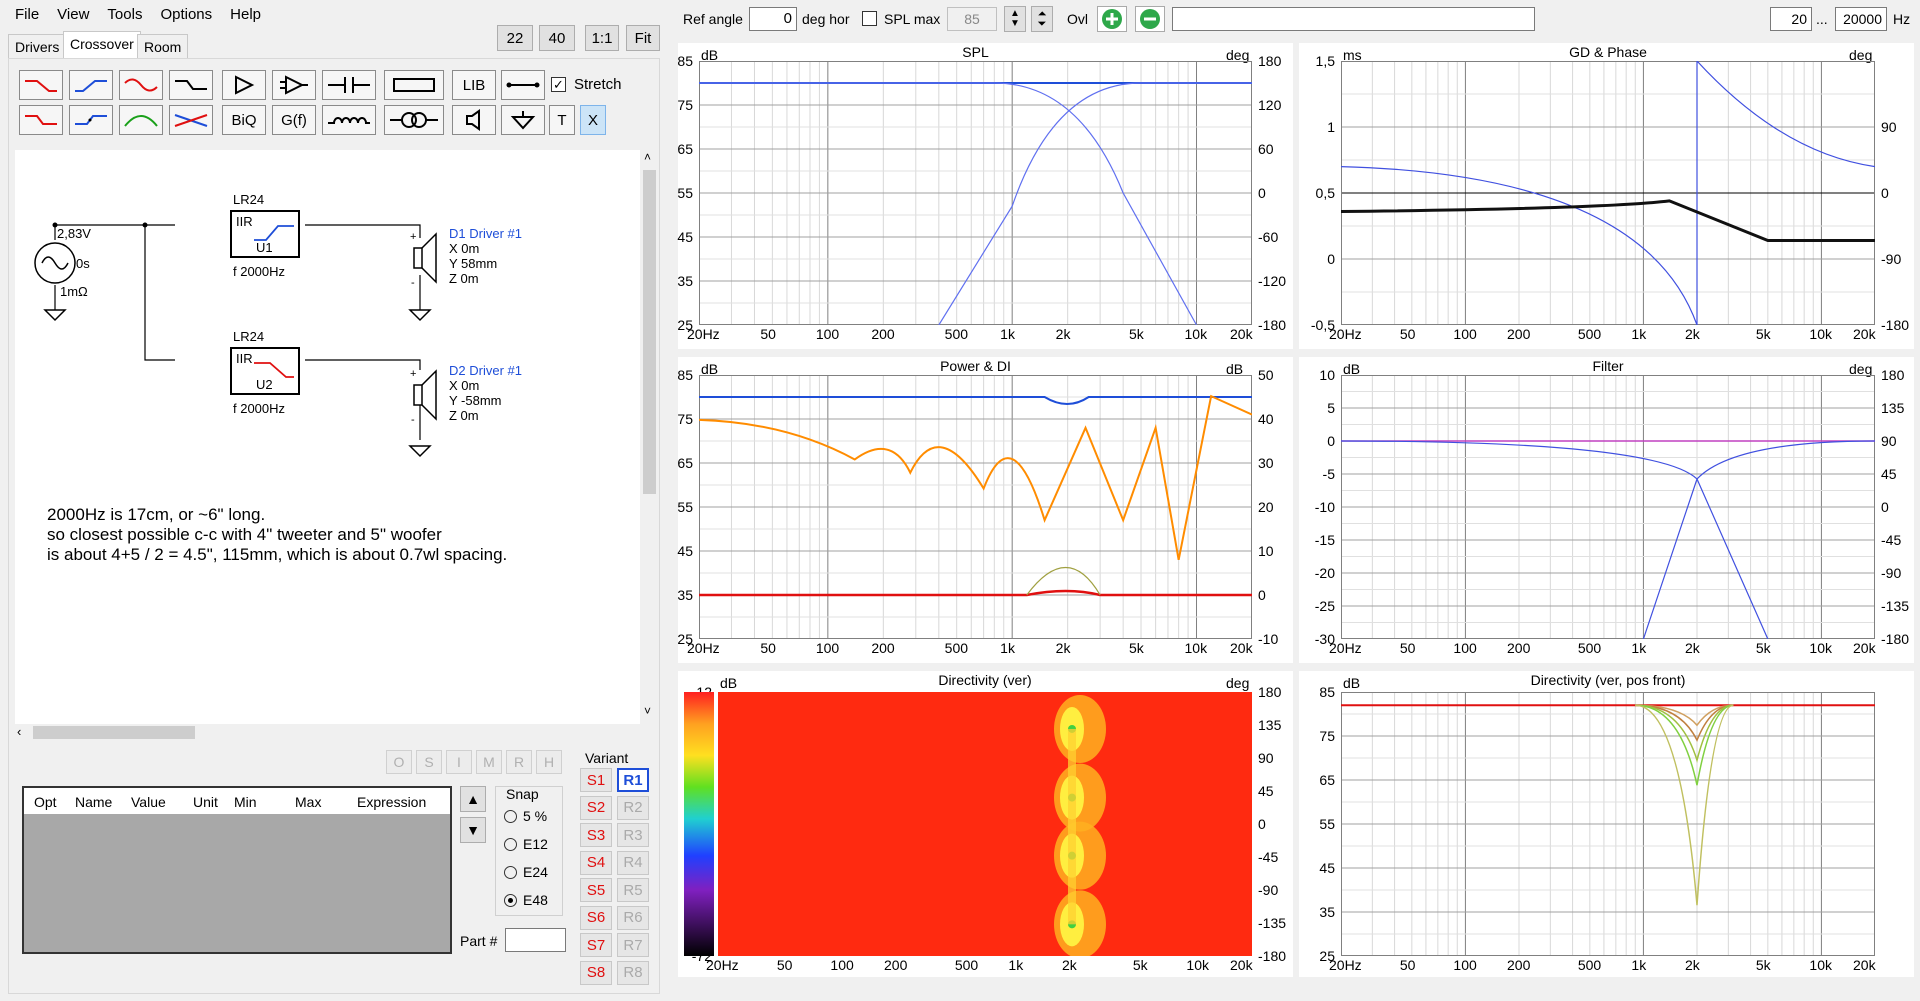  Describe the element at coordinates (148, 802) in the screenshot. I see `col-value: Value` at that location.